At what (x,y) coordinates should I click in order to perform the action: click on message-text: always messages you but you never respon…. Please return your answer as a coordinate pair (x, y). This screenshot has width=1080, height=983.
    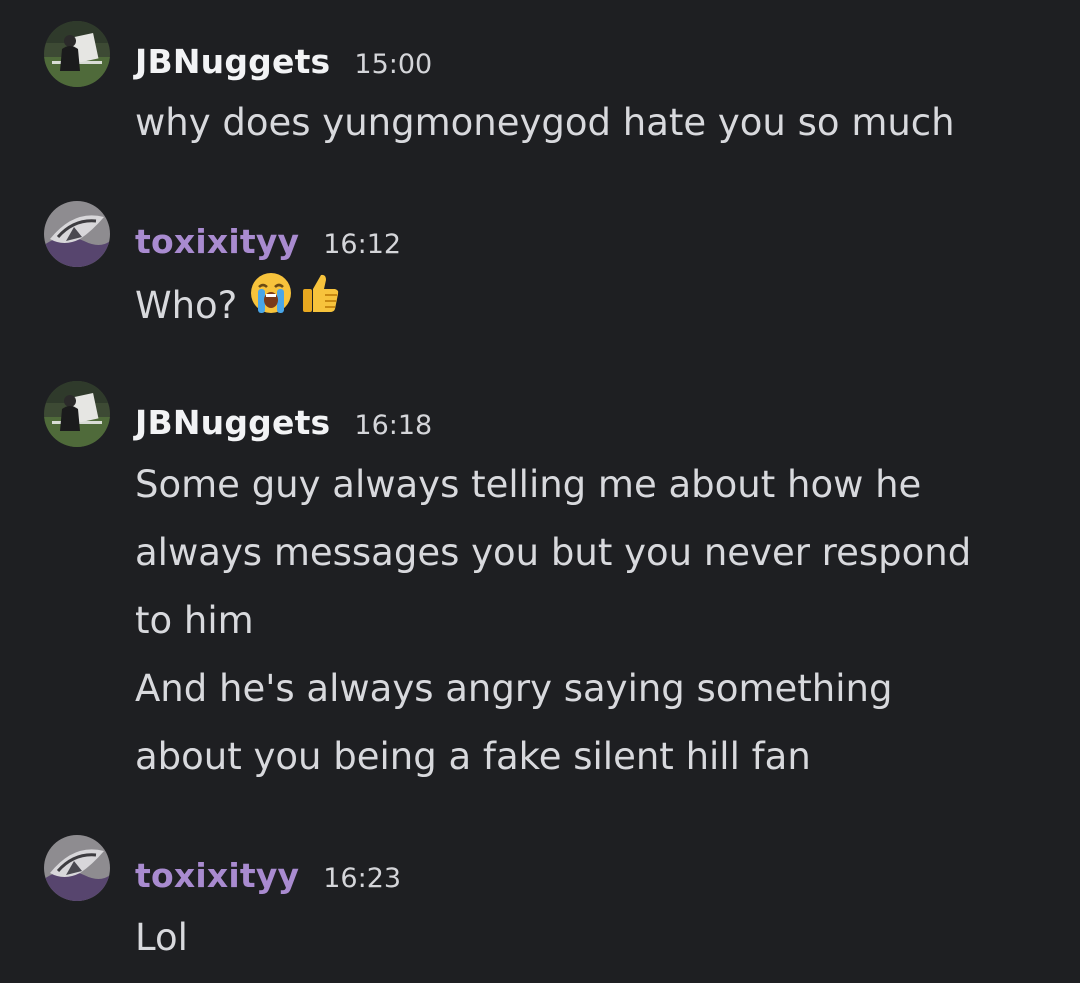
    Looking at the image, I should click on (553, 552).